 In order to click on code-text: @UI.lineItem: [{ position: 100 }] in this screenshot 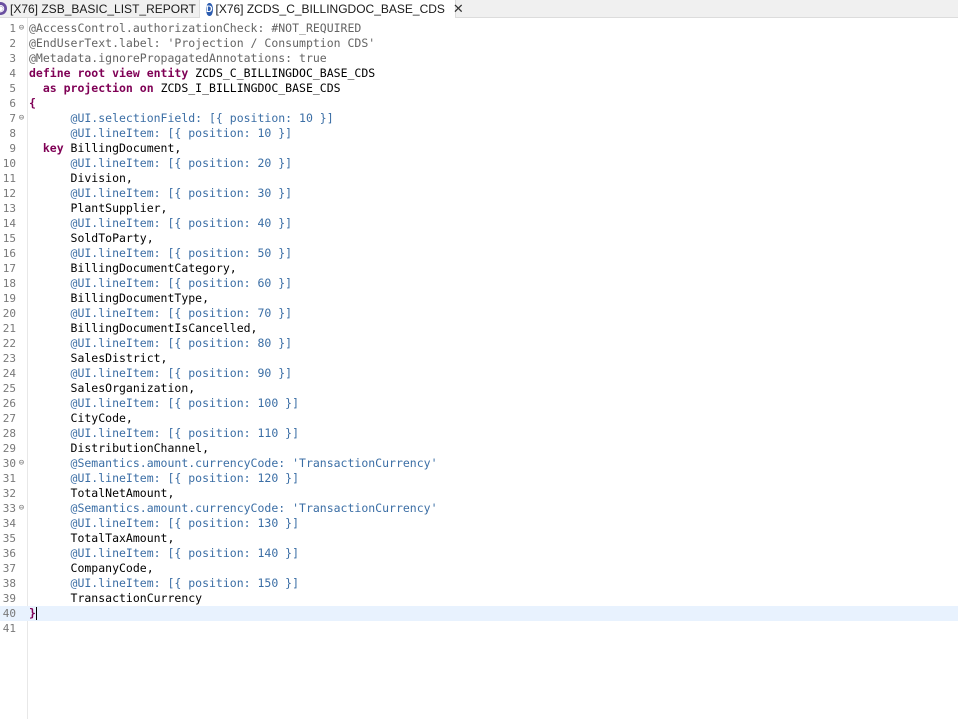, I will do `click(164, 403)`.